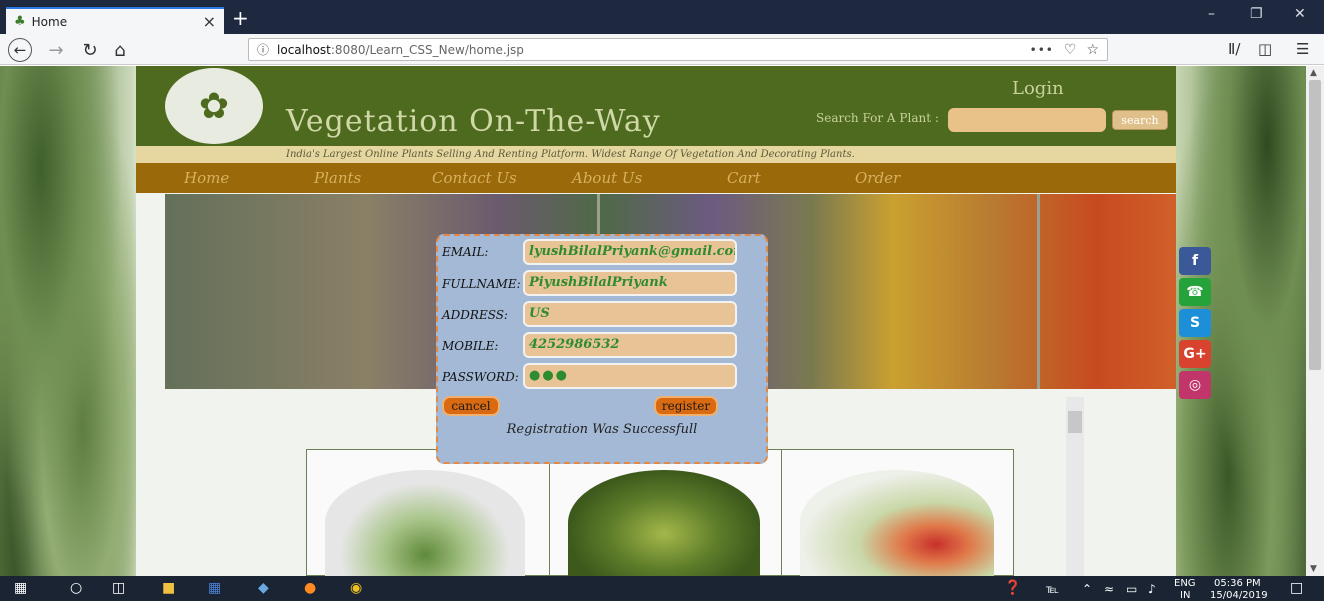  I want to click on close-window-button: ✕, so click(1300, 14).